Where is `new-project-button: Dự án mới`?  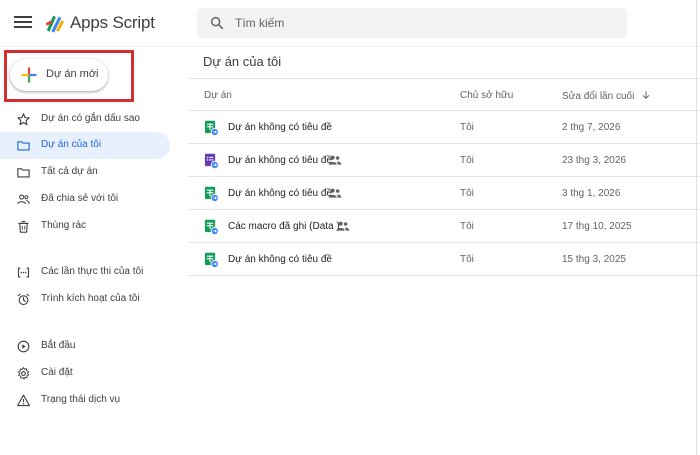 new-project-button: Dự án mới is located at coordinates (59, 75).